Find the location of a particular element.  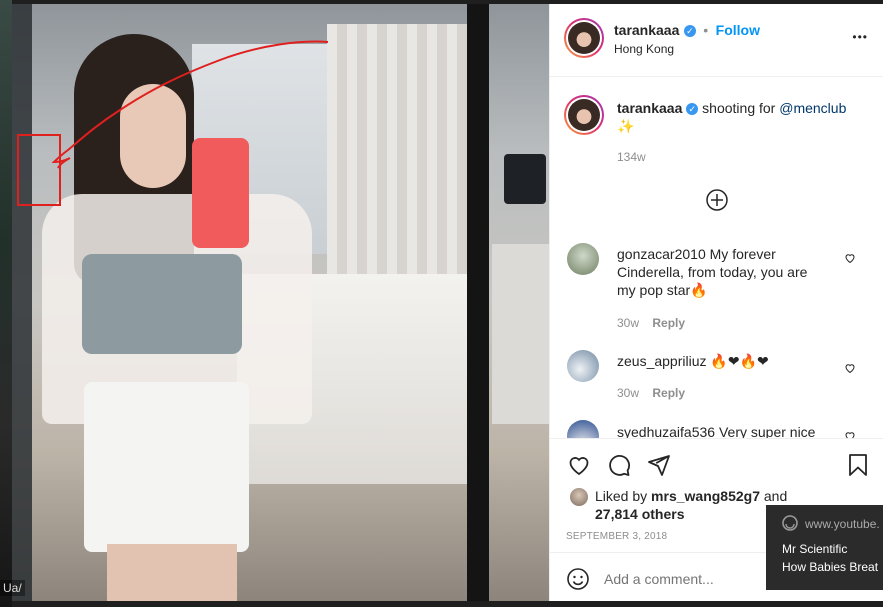

host-url-label: Ua/ is located at coordinates (12, 588).